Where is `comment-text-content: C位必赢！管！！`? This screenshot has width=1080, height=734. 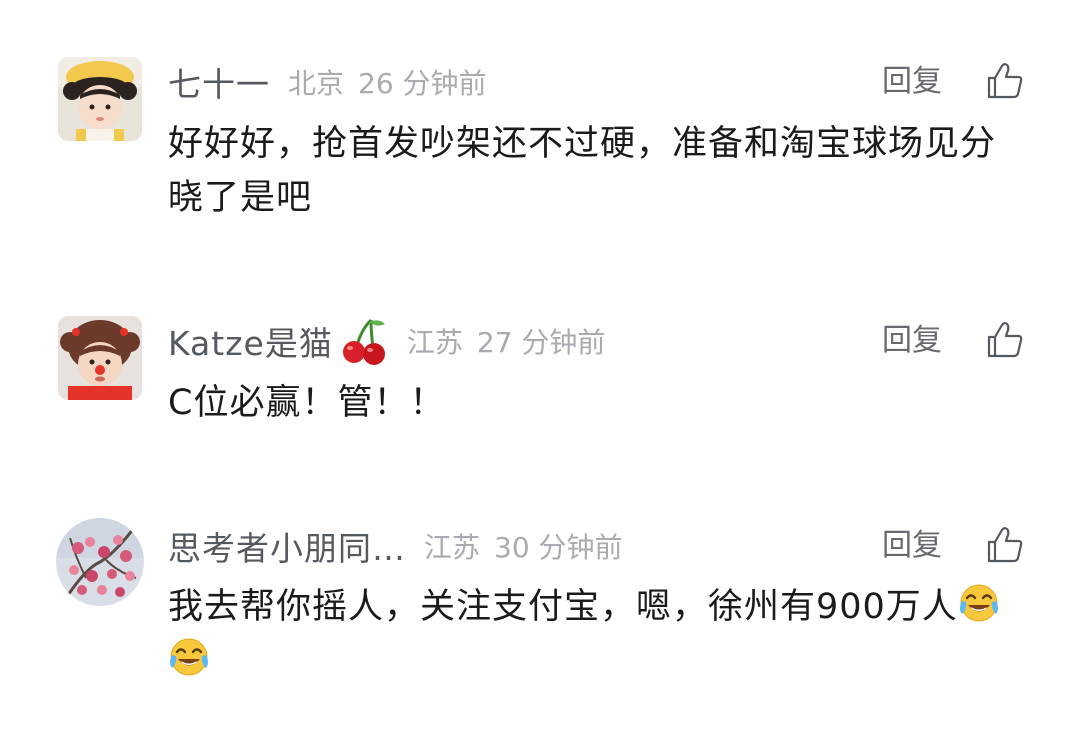
comment-text-content: C位必赢！管！！ is located at coordinates (307, 403).